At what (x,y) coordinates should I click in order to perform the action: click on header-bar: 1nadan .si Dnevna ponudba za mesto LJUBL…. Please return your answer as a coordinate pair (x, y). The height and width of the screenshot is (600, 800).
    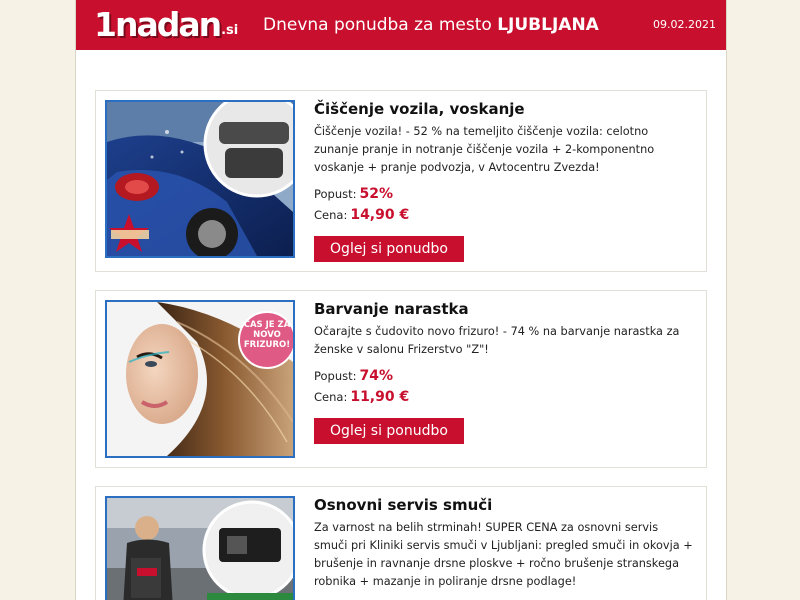
    Looking at the image, I should click on (401, 25).